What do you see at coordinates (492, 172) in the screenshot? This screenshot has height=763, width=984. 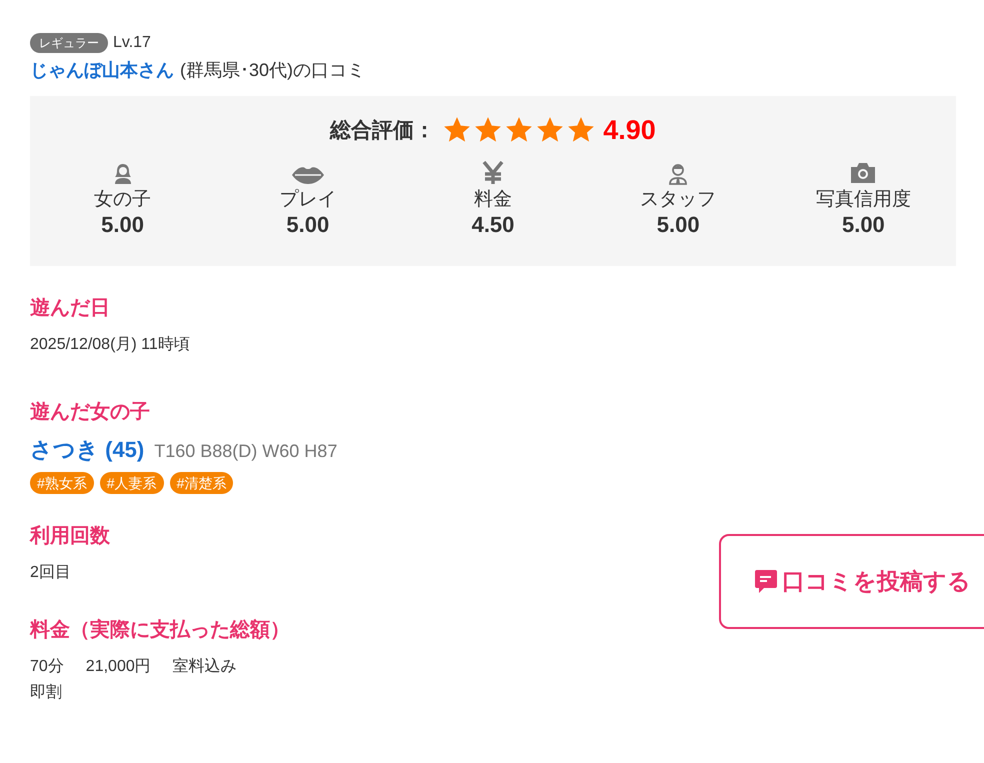 I see `yen-icon` at bounding box center [492, 172].